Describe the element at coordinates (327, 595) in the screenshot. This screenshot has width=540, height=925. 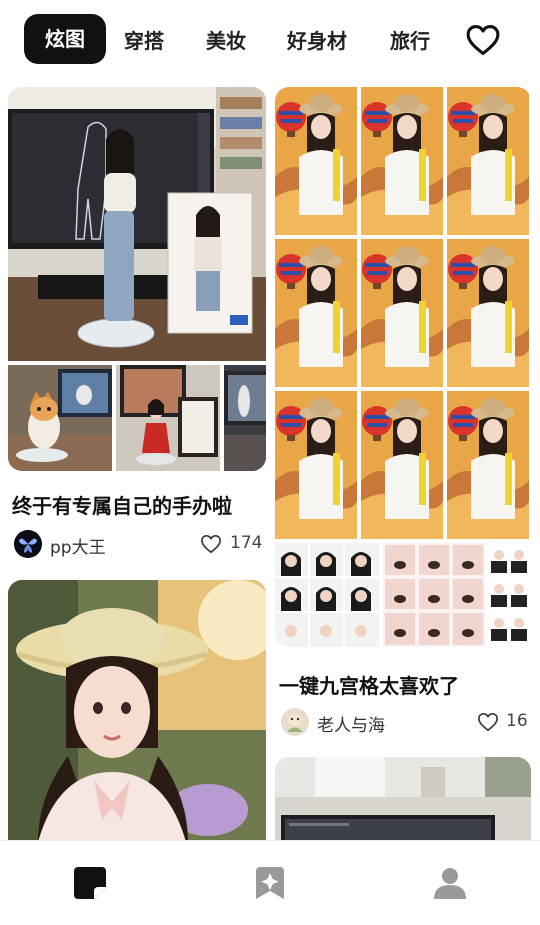
I see `post-thumbnail-portrait-grid` at that location.